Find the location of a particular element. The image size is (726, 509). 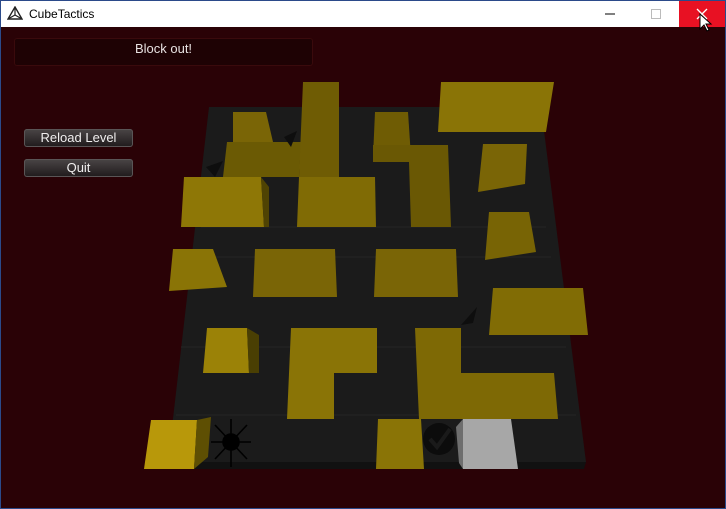

unity-logo-icon is located at coordinates (15, 13).